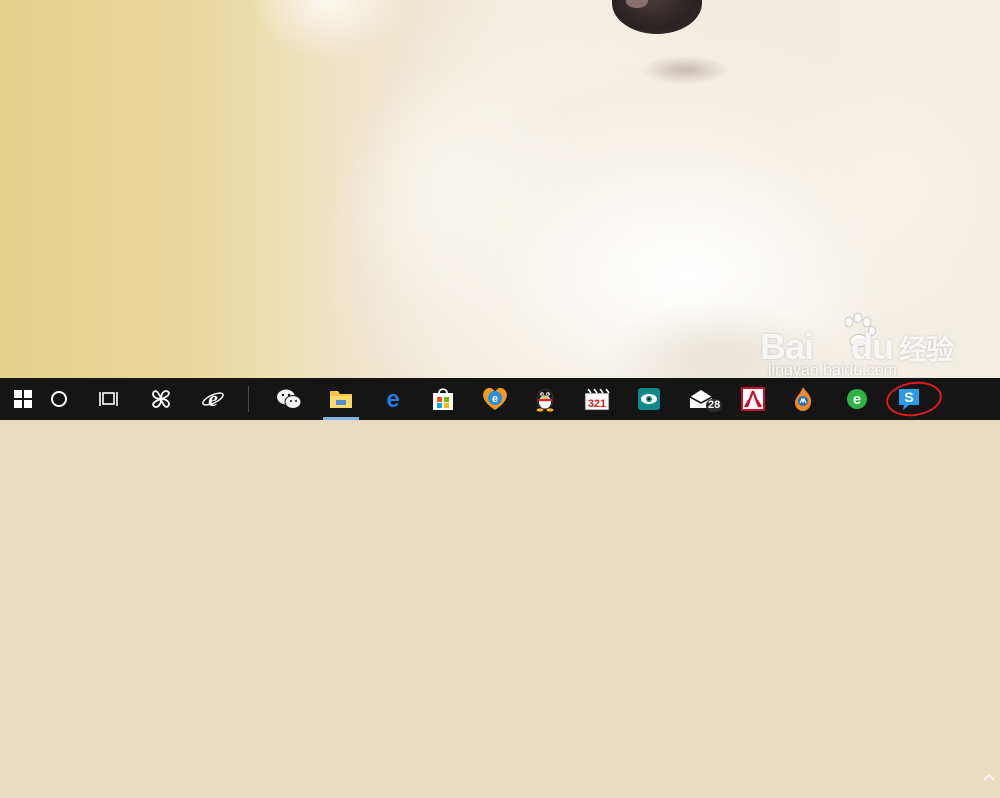 Image resolution: width=1000 pixels, height=798 pixels. I want to click on baidu-jingyan-watermark: Bai du 经验 jingyan.baidu.com, so click(860, 345).